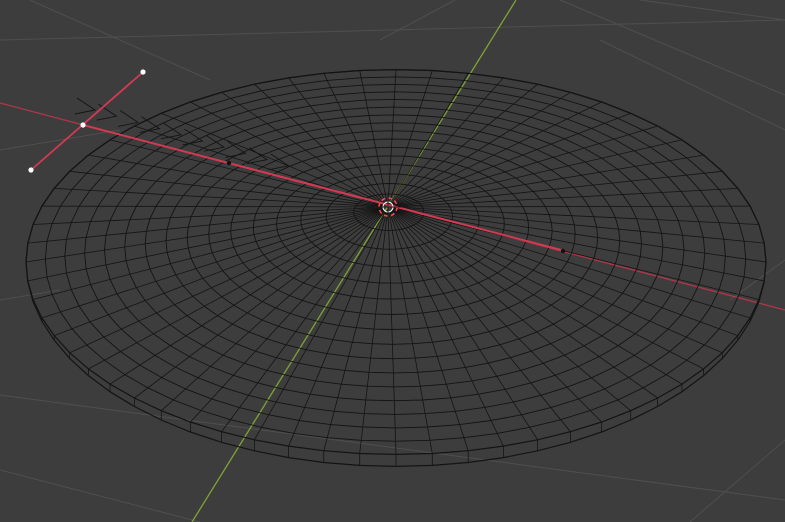  I want to click on bezier-handle-icon, so click(87, 121).